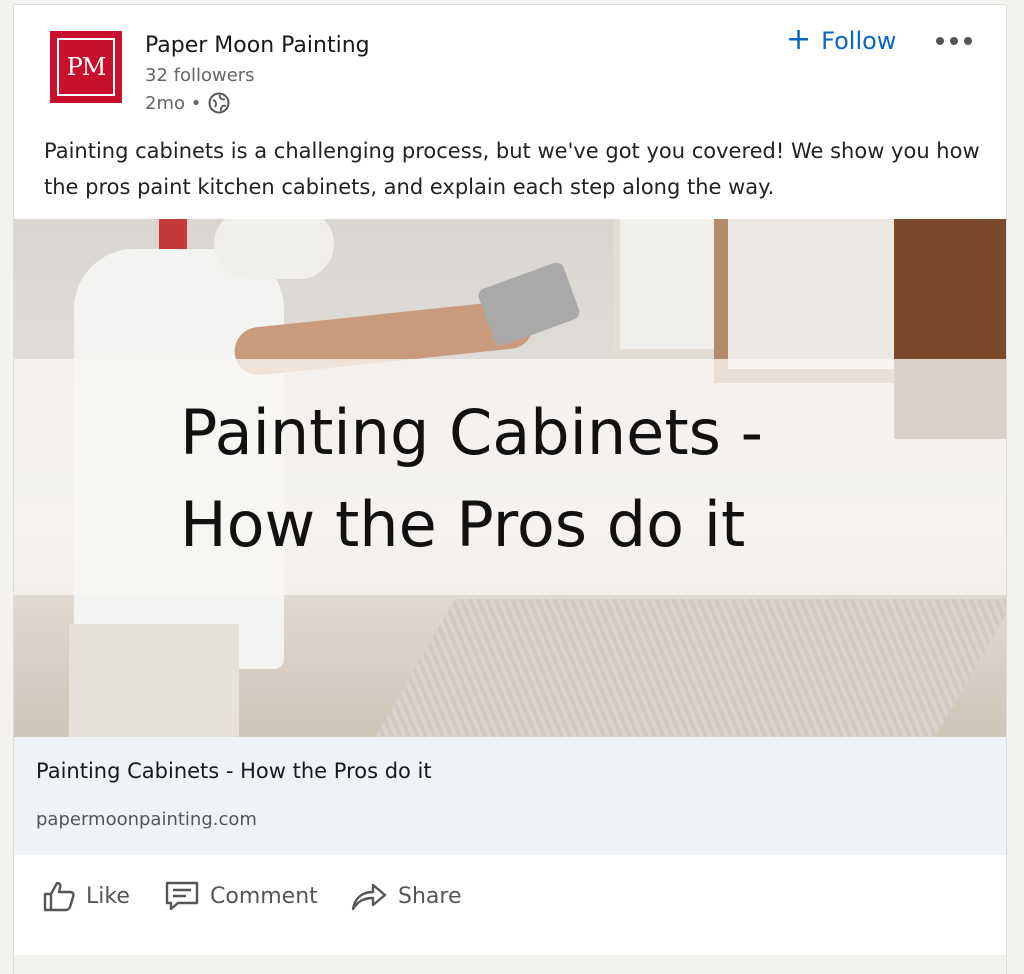 The image size is (1024, 974). What do you see at coordinates (59, 896) in the screenshot?
I see `thumbs-up-icon` at bounding box center [59, 896].